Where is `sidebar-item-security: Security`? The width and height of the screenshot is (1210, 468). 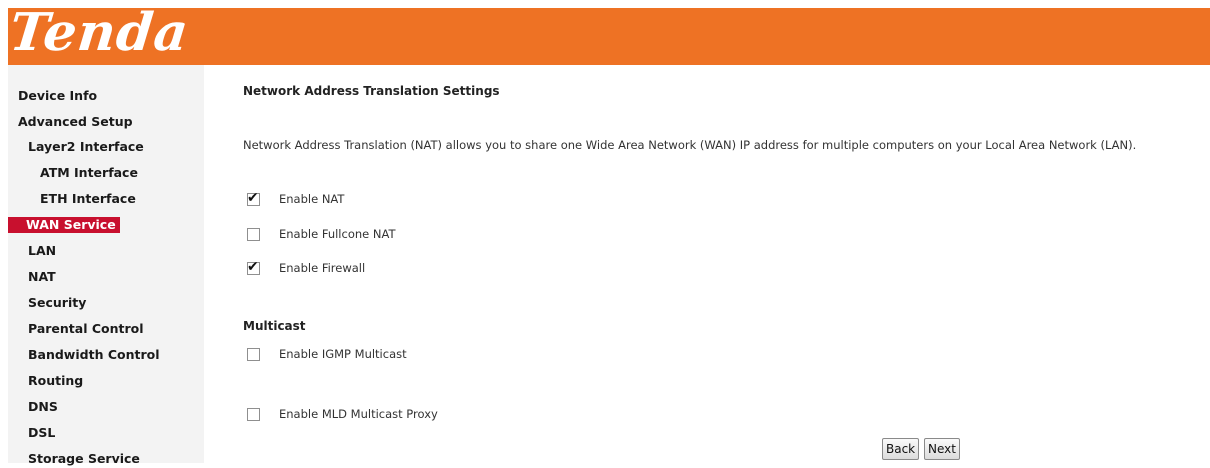 sidebar-item-security: Security is located at coordinates (57, 303).